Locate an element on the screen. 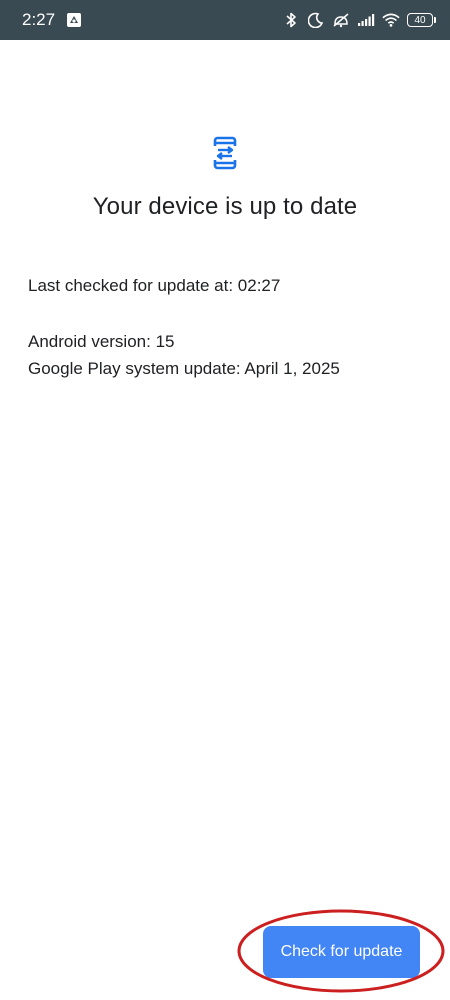 The width and height of the screenshot is (450, 1000). status-bar-right: 40 is located at coordinates (359, 20).